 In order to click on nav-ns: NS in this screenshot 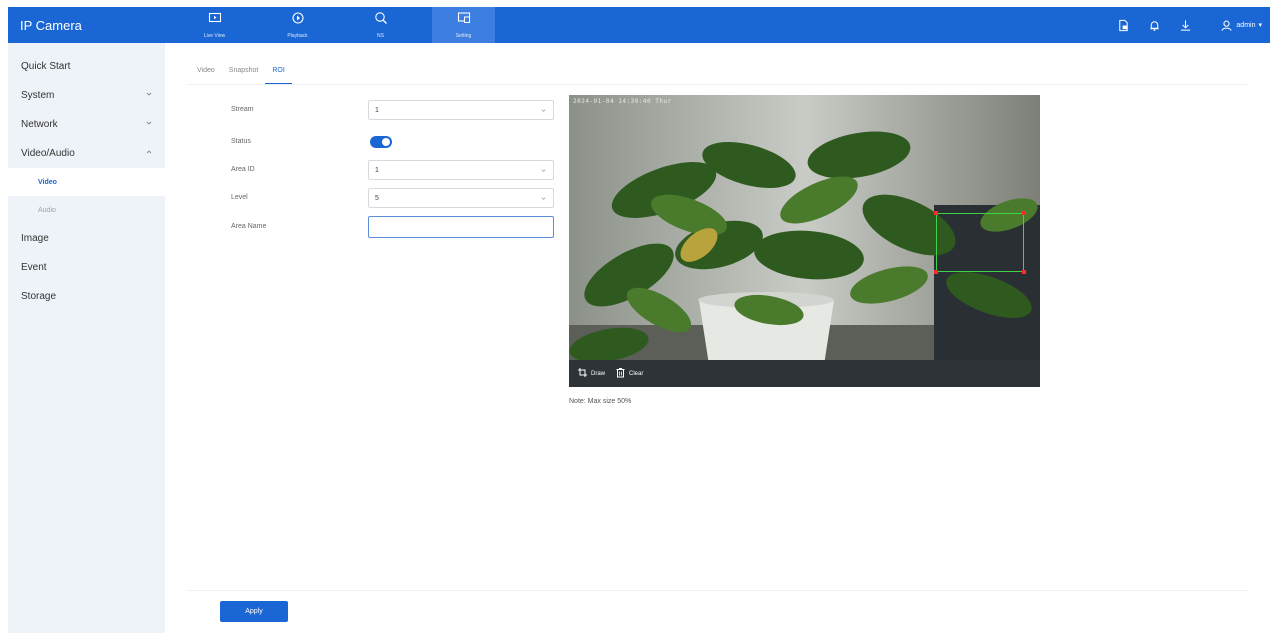, I will do `click(380, 25)`.